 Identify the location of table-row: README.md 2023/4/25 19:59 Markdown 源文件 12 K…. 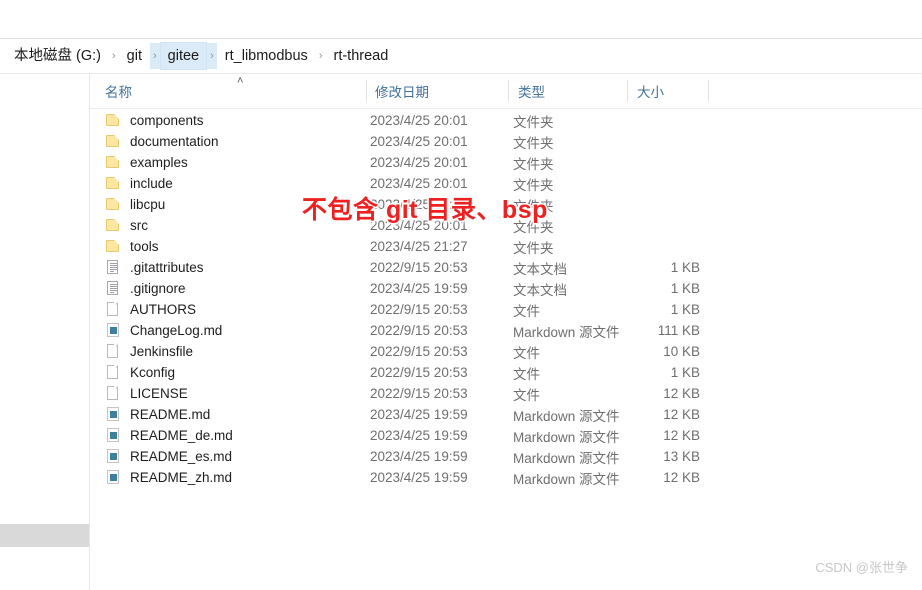
(506, 414).